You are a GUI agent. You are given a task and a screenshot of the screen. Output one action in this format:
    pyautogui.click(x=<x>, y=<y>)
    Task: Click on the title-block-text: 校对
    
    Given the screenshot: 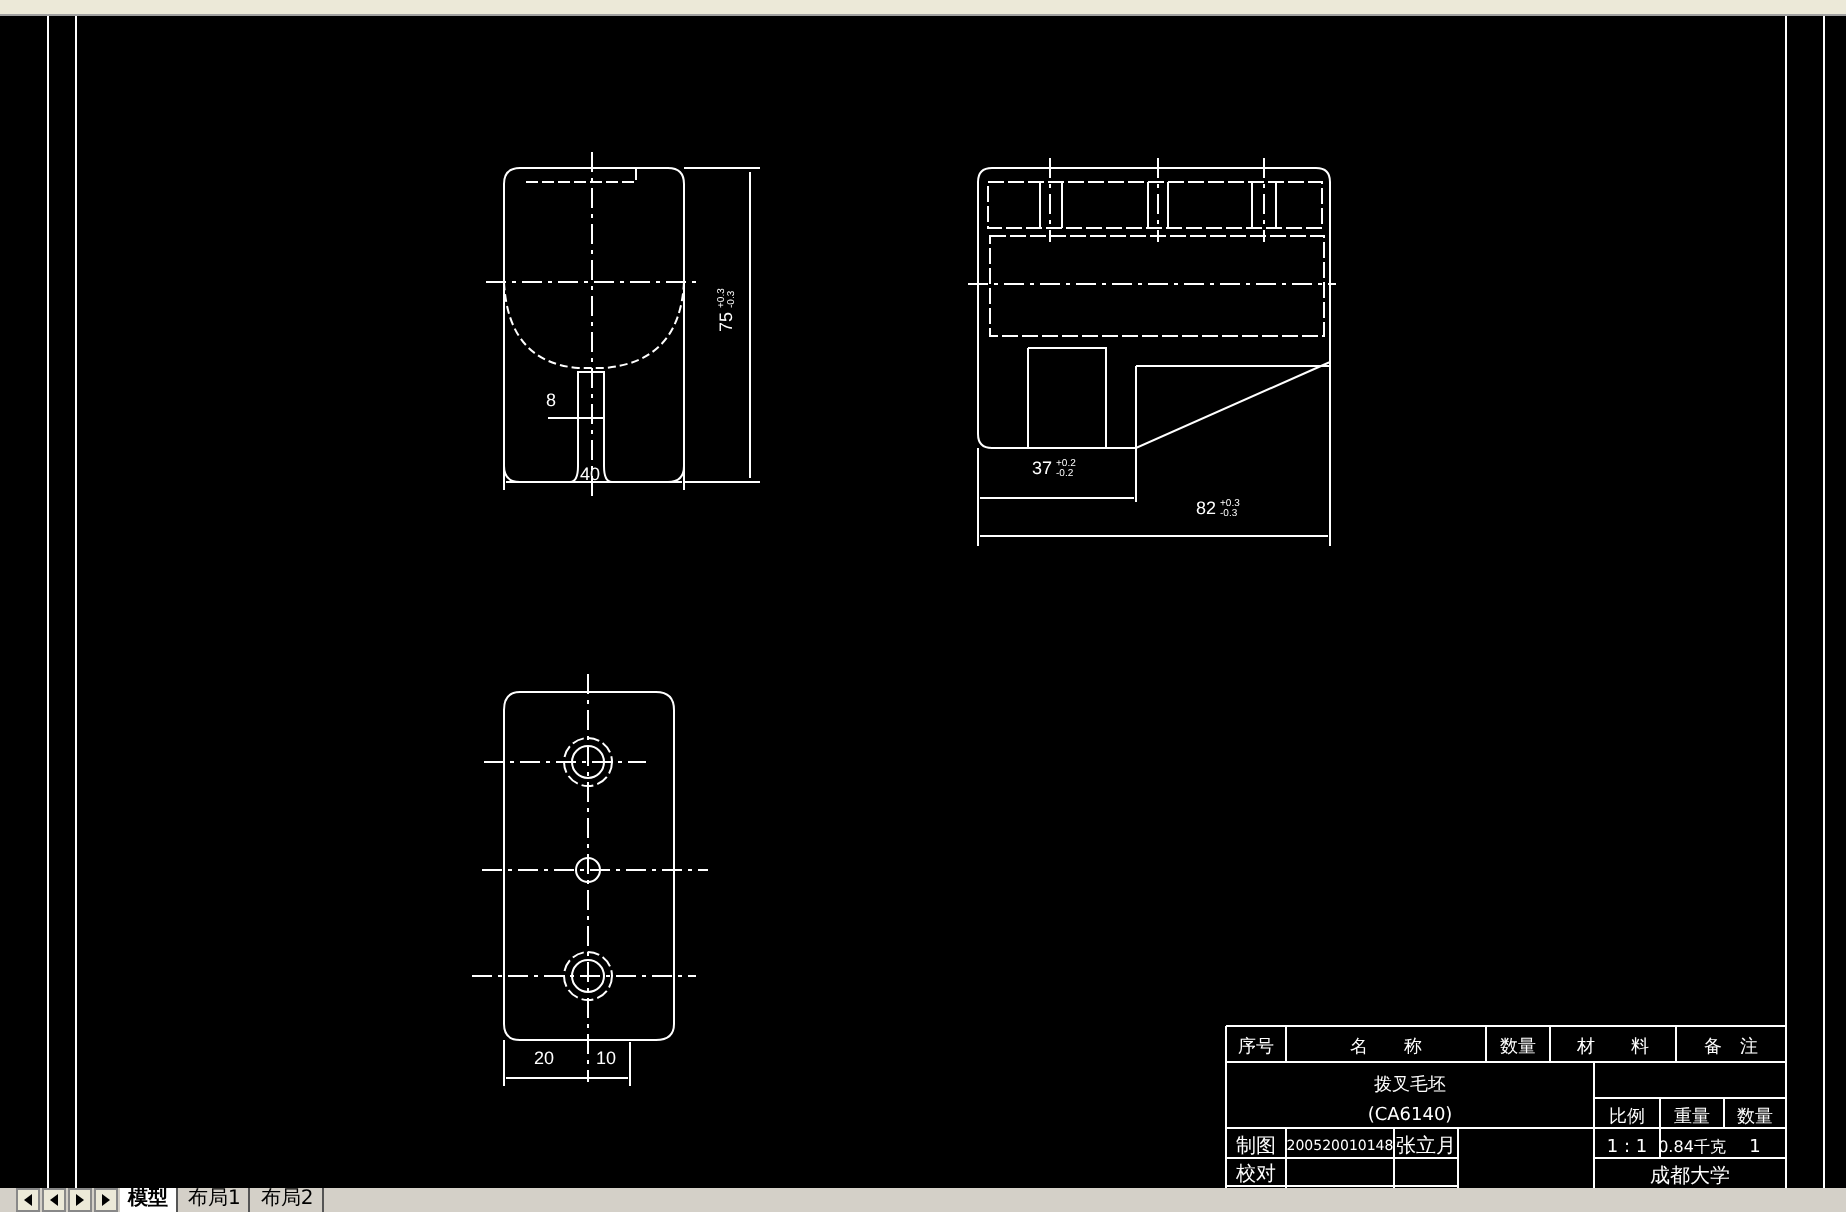 What is the action you would take?
    pyautogui.click(x=1256, y=1175)
    